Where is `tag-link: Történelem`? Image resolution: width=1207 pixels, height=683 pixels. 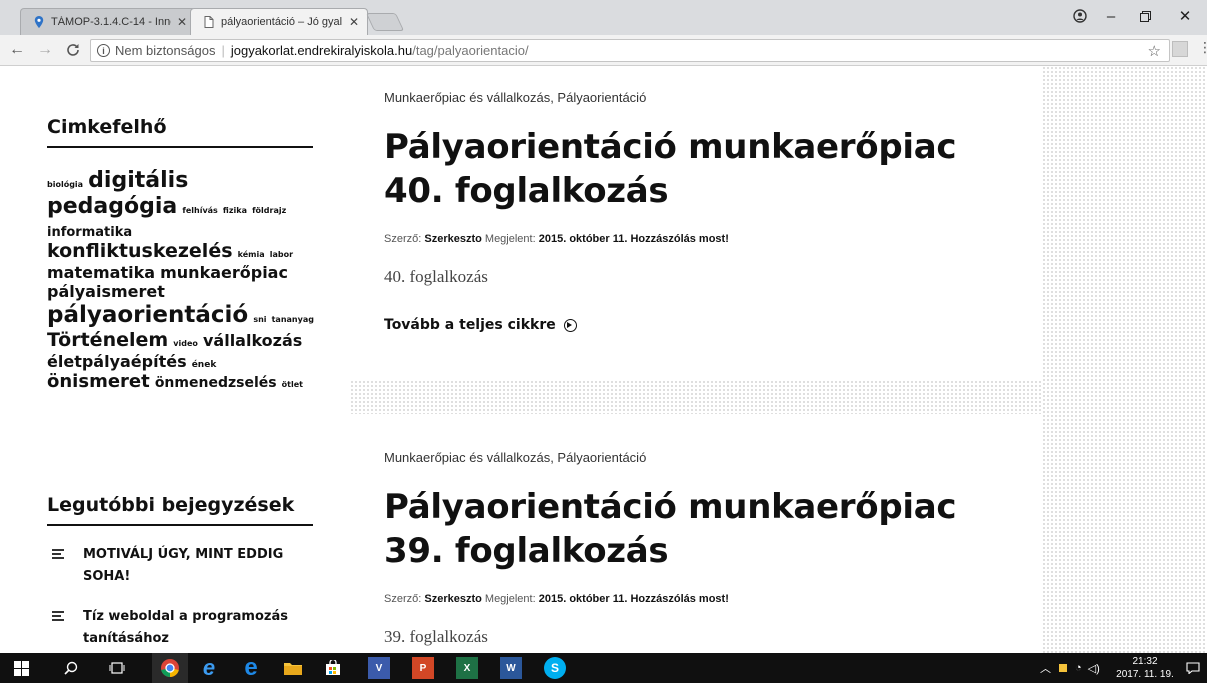 tag-link: Történelem is located at coordinates (107, 340).